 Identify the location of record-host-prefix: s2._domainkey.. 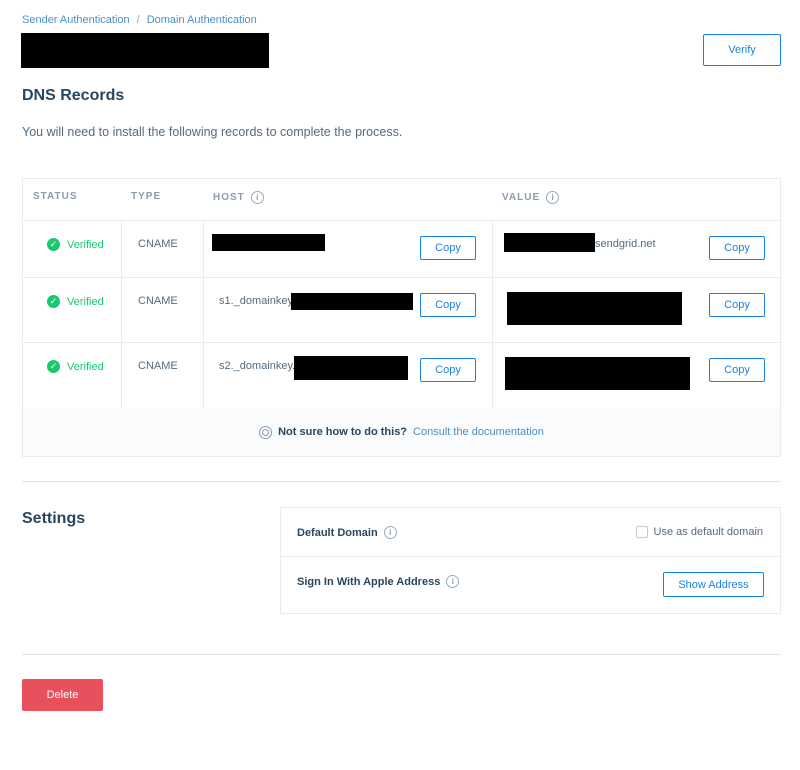
(257, 366).